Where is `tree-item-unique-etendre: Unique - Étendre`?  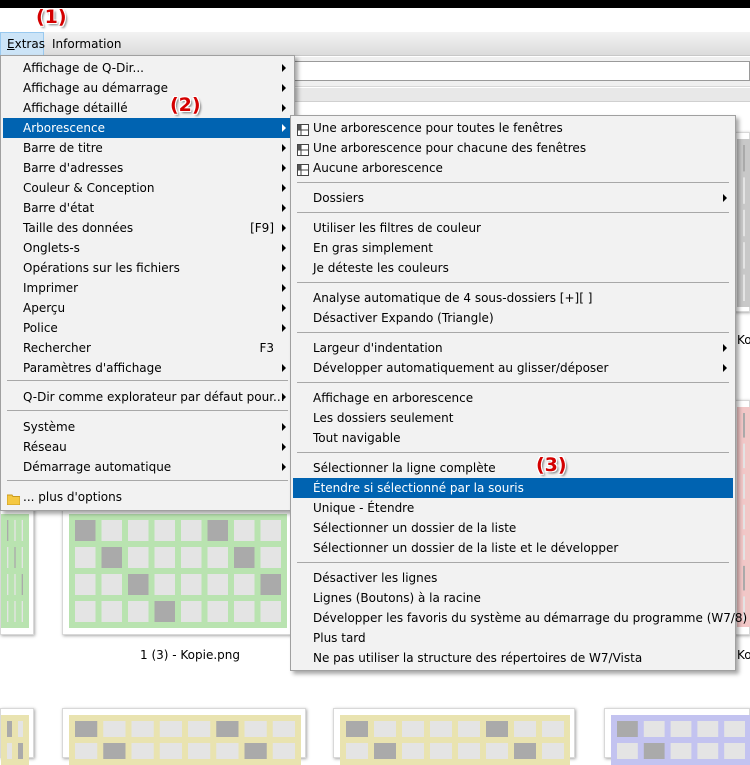 tree-item-unique-etendre: Unique - Étendre is located at coordinates (513, 508).